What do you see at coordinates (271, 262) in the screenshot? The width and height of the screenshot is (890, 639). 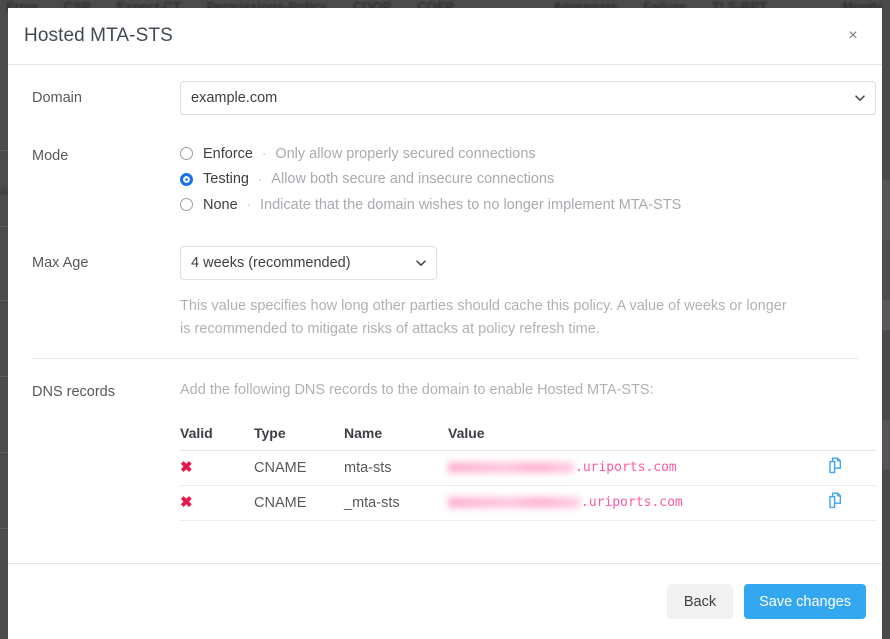 I see `max-age-select-value: 4 weeks (recommended)` at bounding box center [271, 262].